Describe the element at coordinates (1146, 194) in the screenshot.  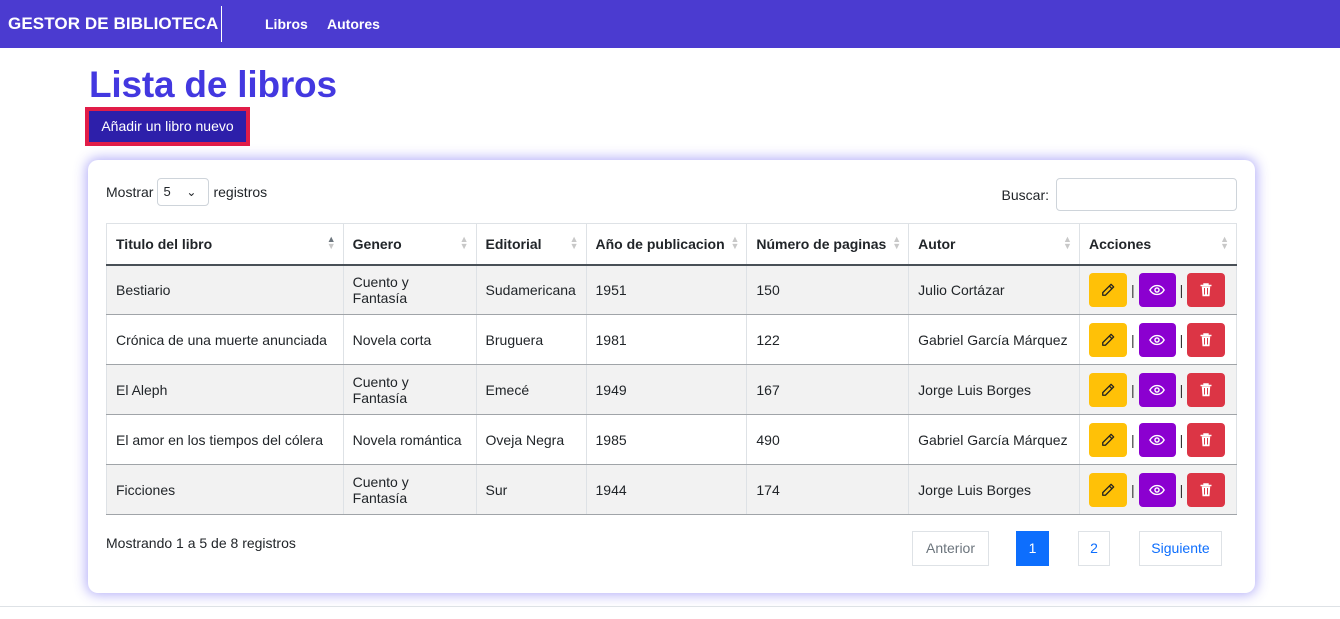
I see `search-input` at that location.